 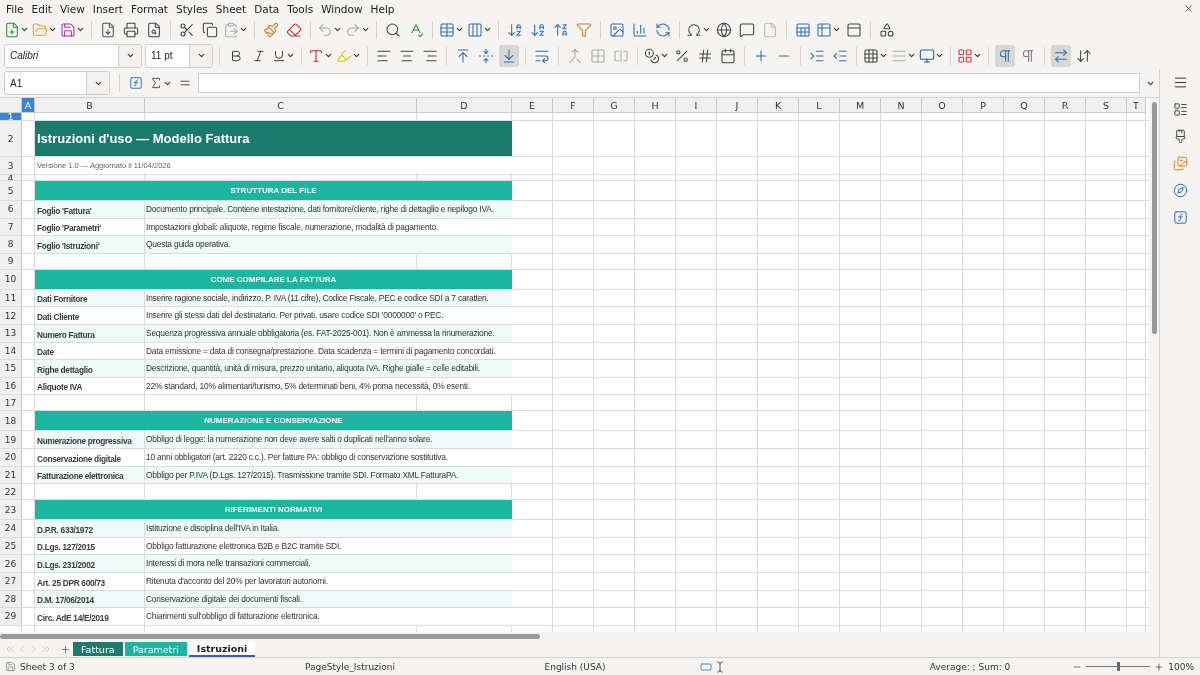 What do you see at coordinates (18, 8) in the screenshot?
I see `menu-item: File` at bounding box center [18, 8].